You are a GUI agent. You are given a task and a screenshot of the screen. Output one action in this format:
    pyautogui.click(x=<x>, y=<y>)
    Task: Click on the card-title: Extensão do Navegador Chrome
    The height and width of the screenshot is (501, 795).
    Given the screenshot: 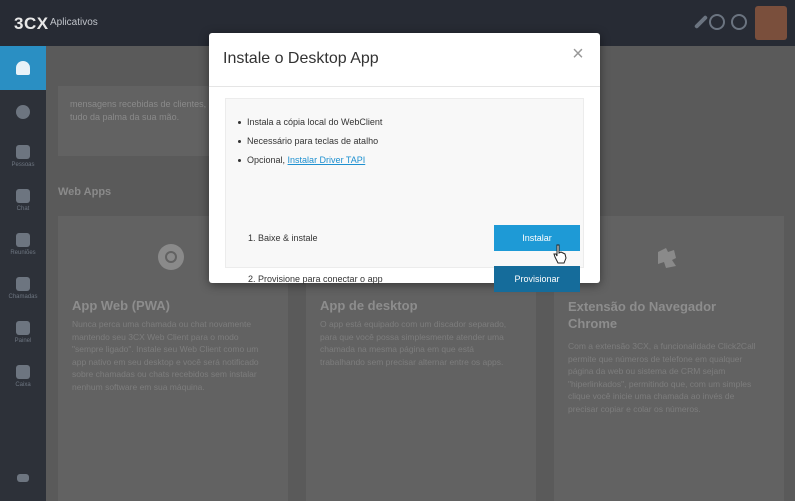 What is the action you would take?
    pyautogui.click(x=642, y=315)
    